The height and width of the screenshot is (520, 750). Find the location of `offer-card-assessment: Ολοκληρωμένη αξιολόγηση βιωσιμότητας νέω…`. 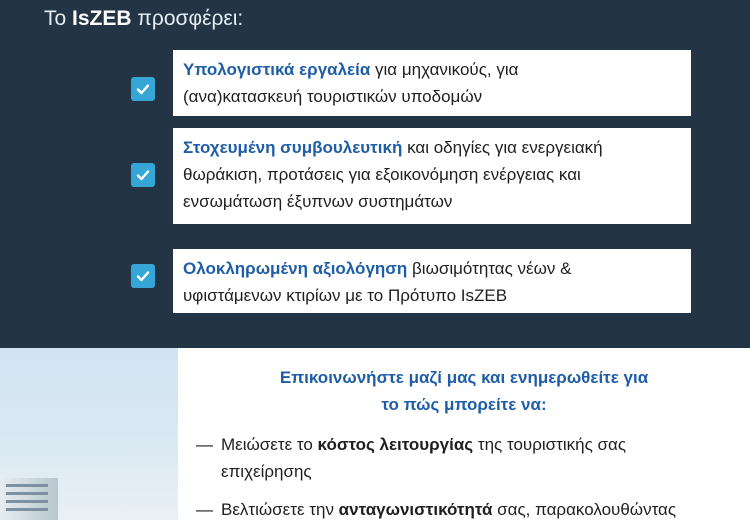

offer-card-assessment: Ολοκληρωμένη αξιολόγηση βιωσιμότητας νέω… is located at coordinates (432, 281).